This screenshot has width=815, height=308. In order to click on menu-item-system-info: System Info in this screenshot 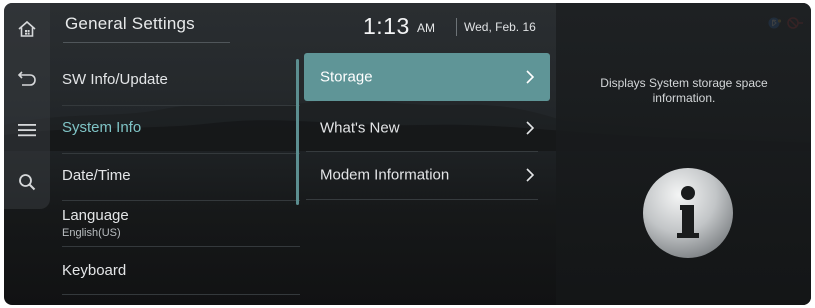, I will do `click(181, 127)`.